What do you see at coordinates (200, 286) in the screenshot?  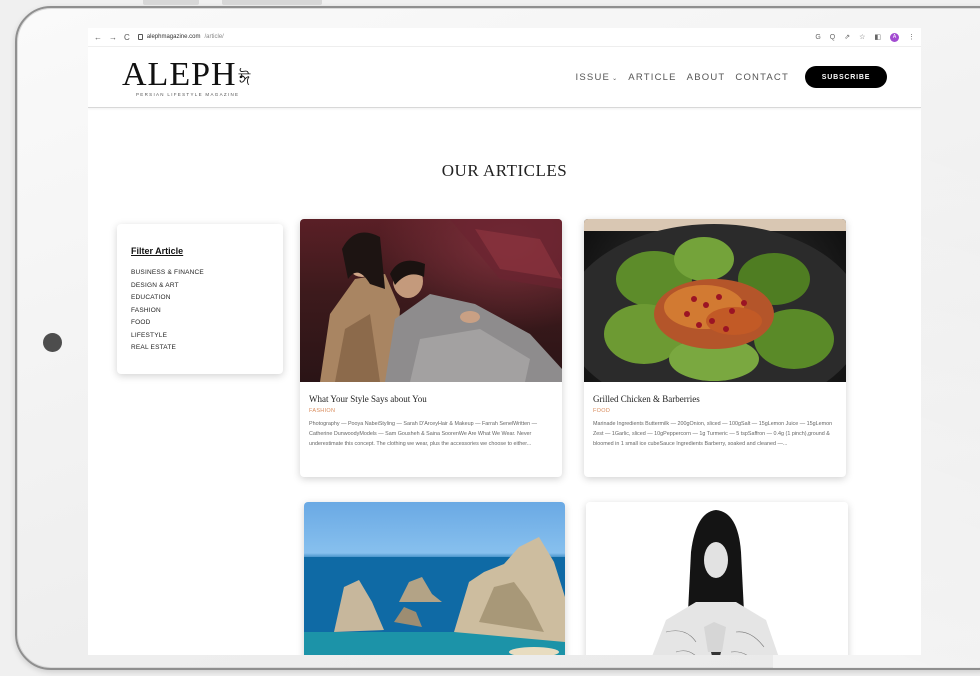 I see `filter-item-design-art: DESIGN & ART` at bounding box center [200, 286].